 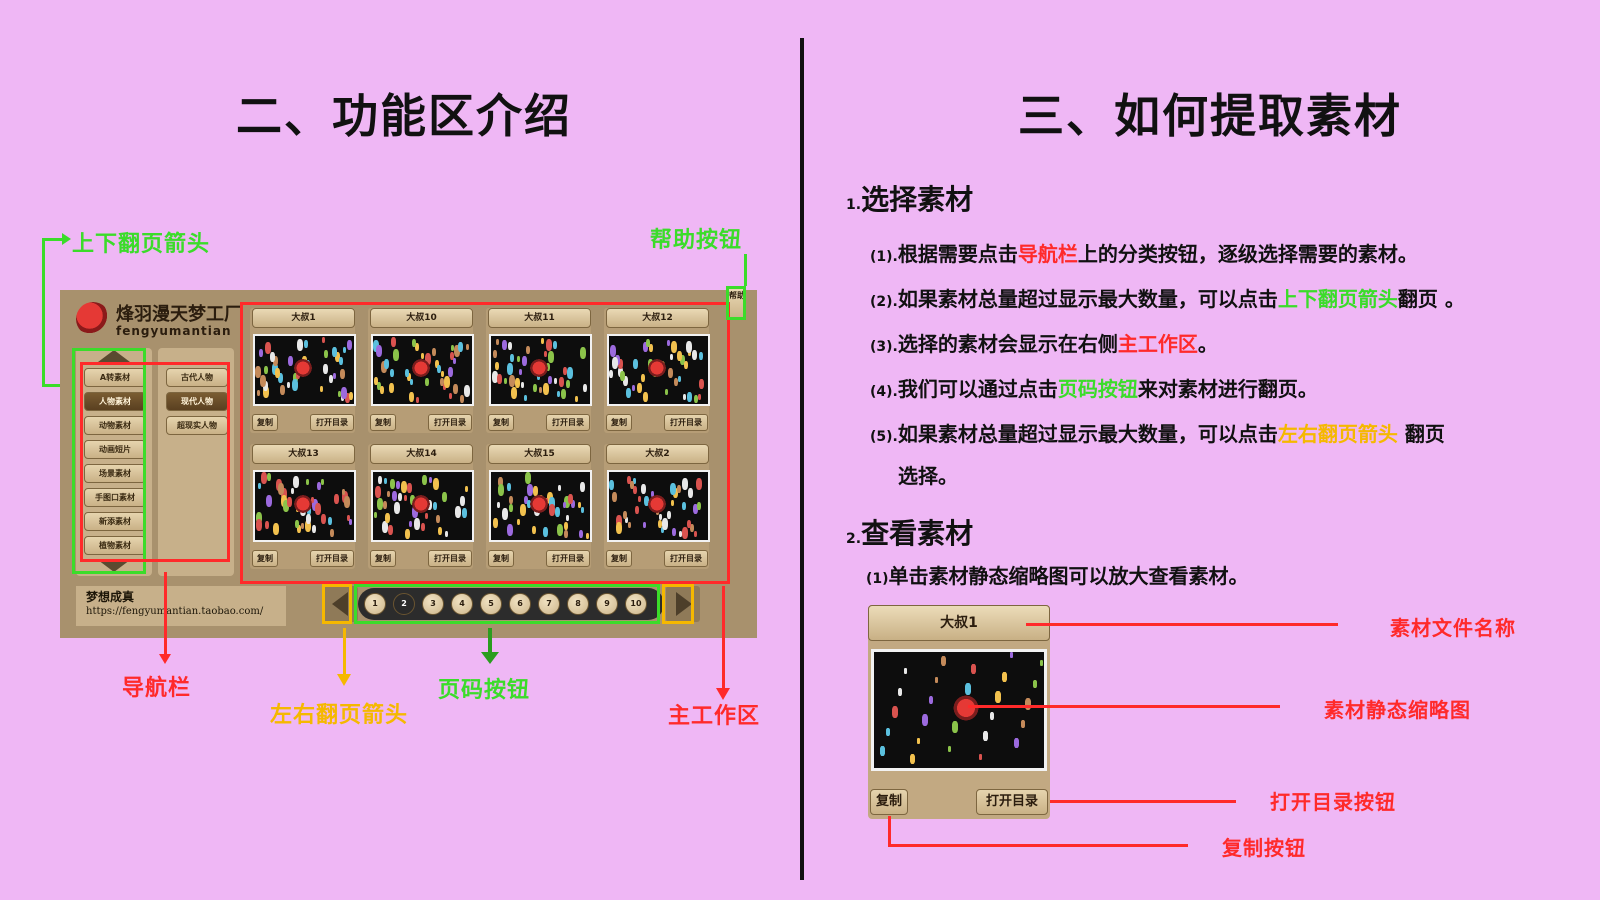 I want to click on step-highlight: 主工作区, so click(x=1157, y=344).